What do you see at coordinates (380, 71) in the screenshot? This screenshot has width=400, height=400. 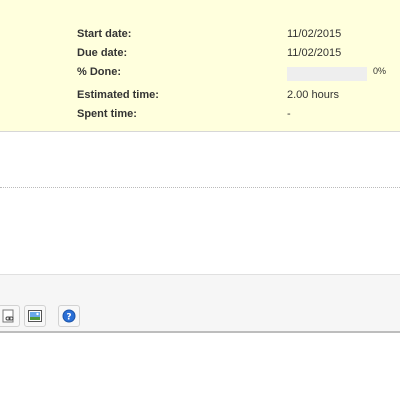 I see `done-ratio-text: 0%` at bounding box center [380, 71].